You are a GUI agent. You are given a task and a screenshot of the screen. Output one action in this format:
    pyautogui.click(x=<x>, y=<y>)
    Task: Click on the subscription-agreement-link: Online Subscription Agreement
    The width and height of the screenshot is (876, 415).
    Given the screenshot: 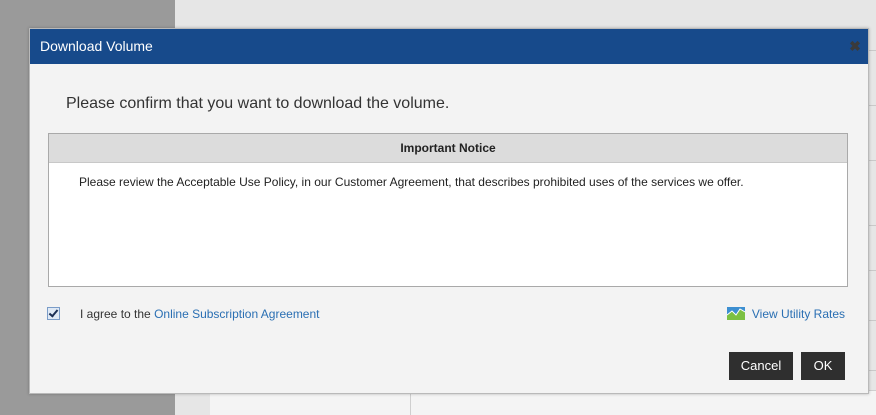 What is the action you would take?
    pyautogui.click(x=236, y=314)
    